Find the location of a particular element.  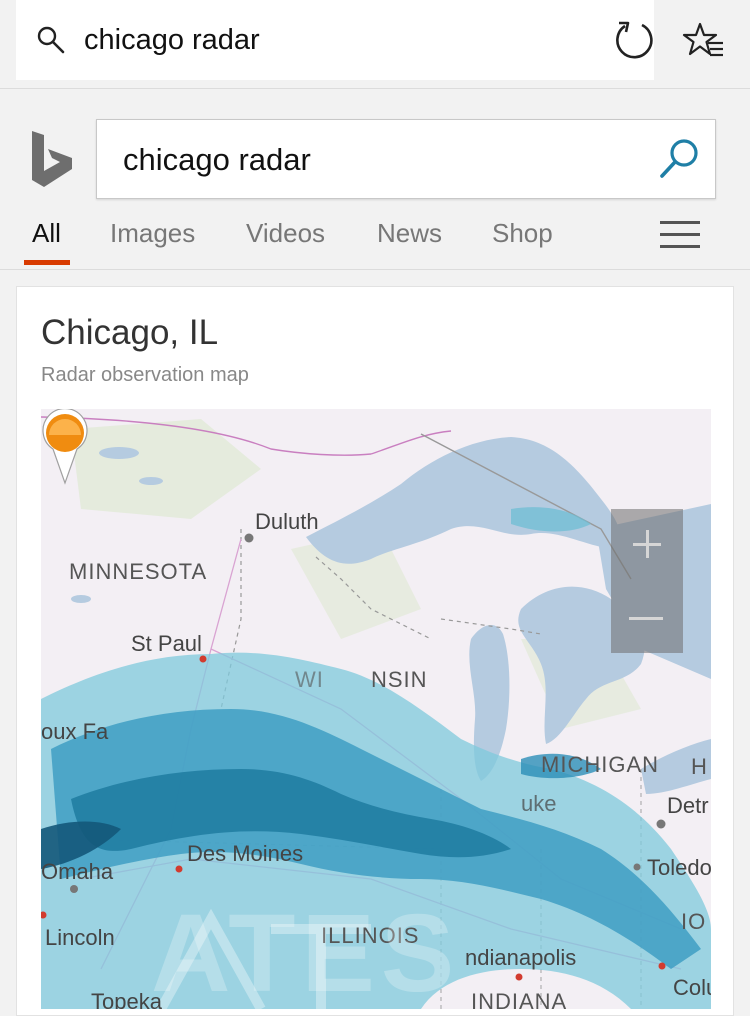

bing-logo-icon is located at coordinates (52, 160).